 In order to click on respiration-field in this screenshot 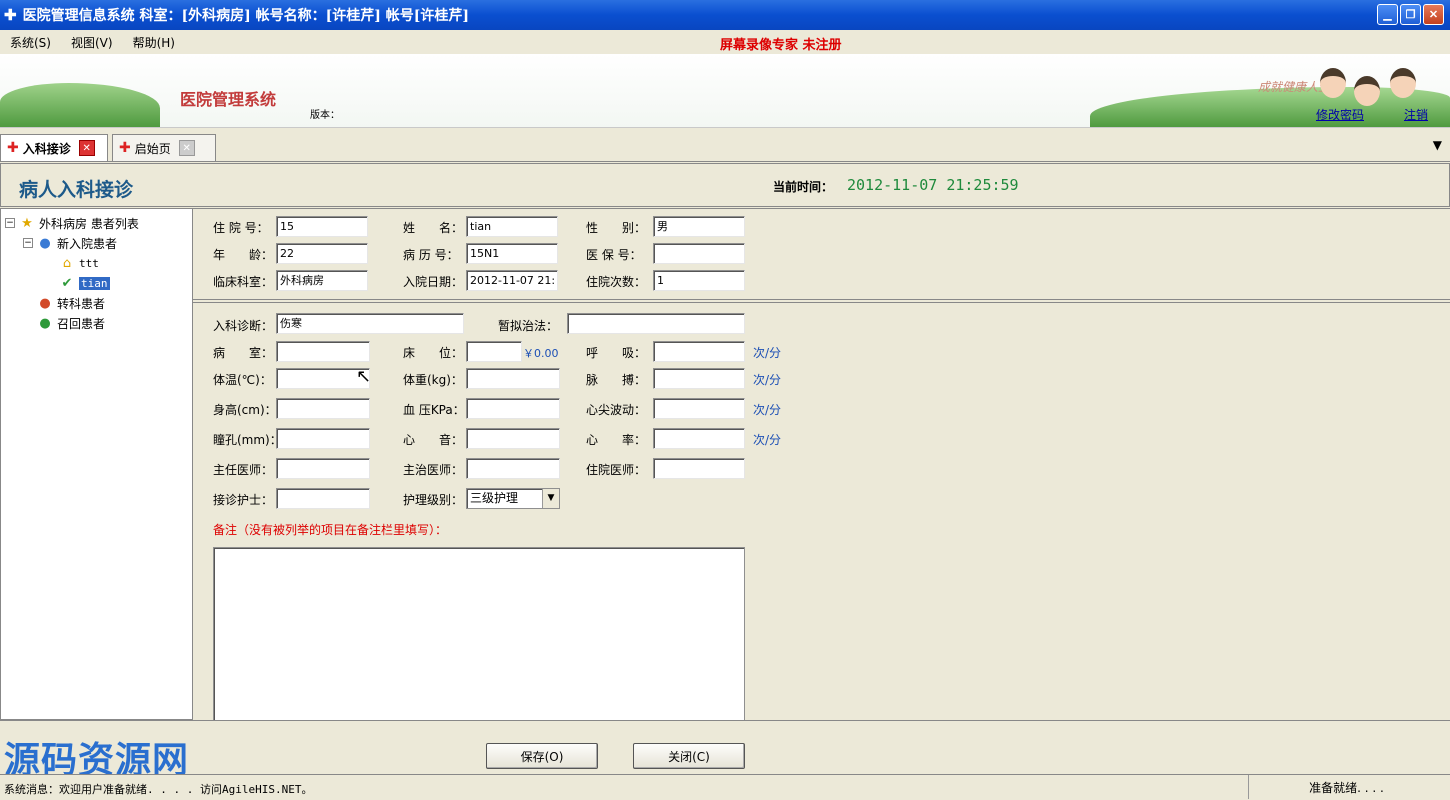, I will do `click(699, 351)`.